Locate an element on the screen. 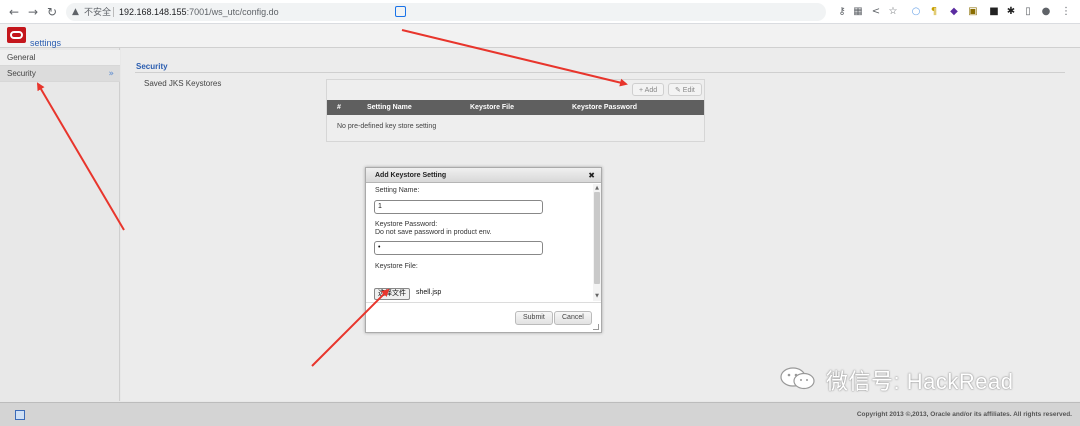 This screenshot has height=426, width=1080. url-separator is located at coordinates (113, 12).